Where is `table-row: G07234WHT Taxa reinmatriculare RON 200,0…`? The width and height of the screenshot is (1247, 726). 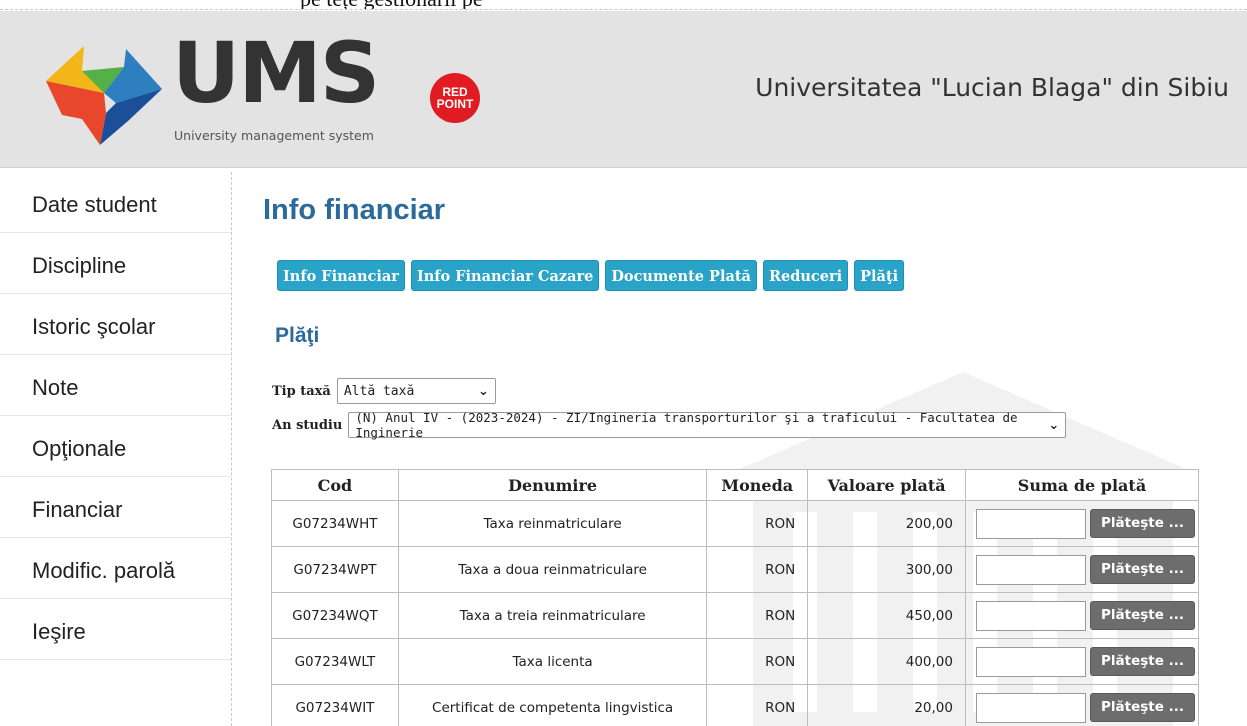
table-row: G07234WHT Taxa reinmatriculare RON 200,0… is located at coordinates (735, 523).